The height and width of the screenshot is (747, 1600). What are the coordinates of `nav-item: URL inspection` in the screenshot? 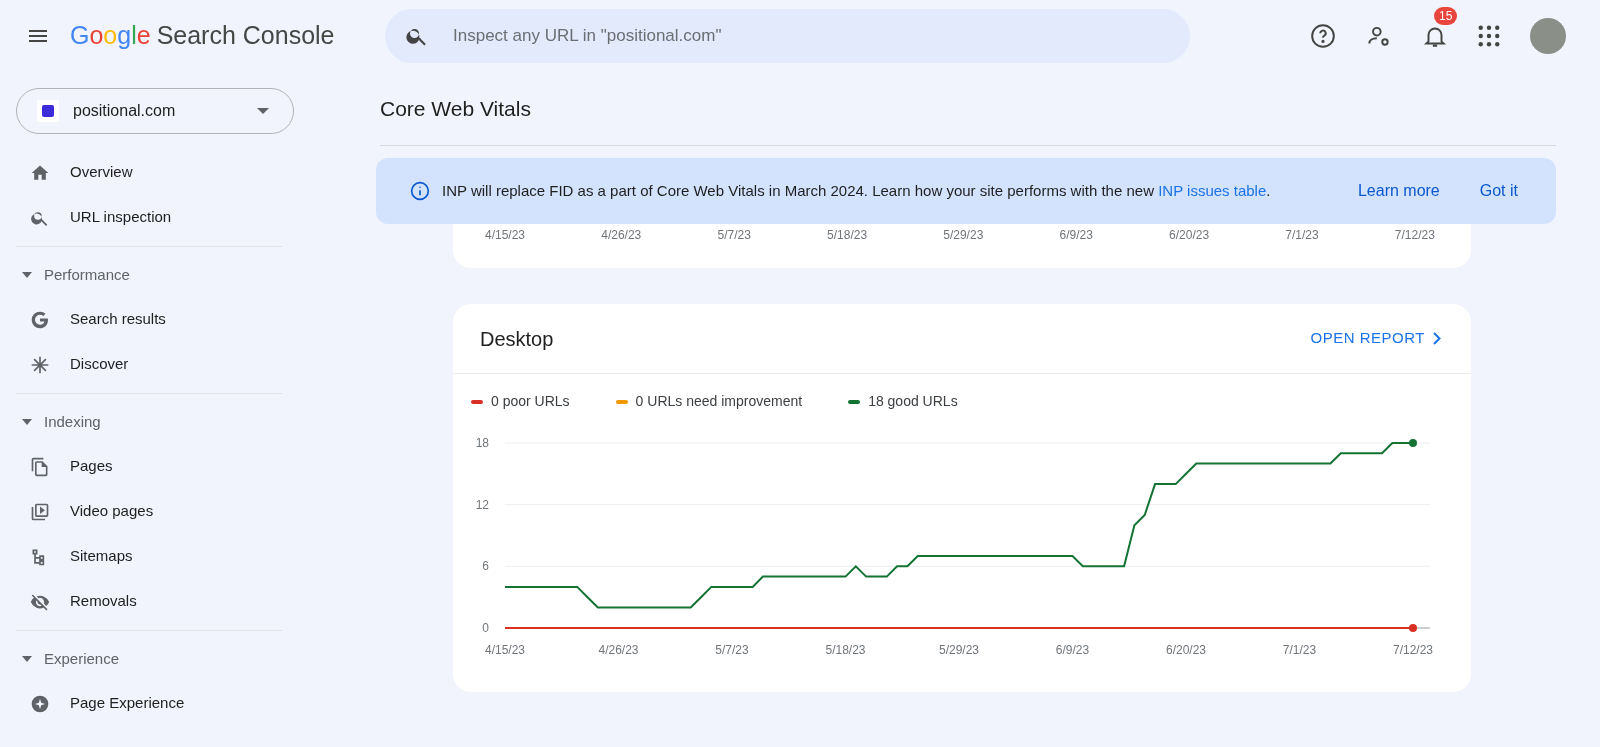 It's located at (121, 217).